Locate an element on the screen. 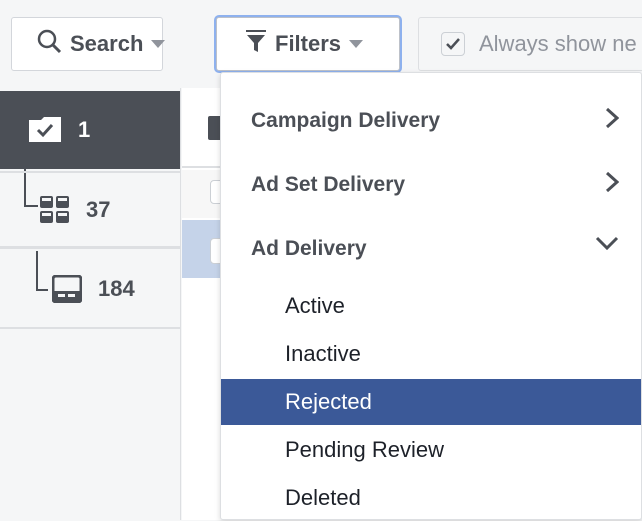  filter-group-label: Ad Delivery is located at coordinates (309, 248).